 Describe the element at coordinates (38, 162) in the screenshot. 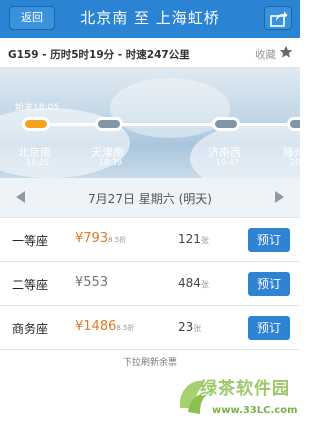

I see `station-time: 18:05` at that location.